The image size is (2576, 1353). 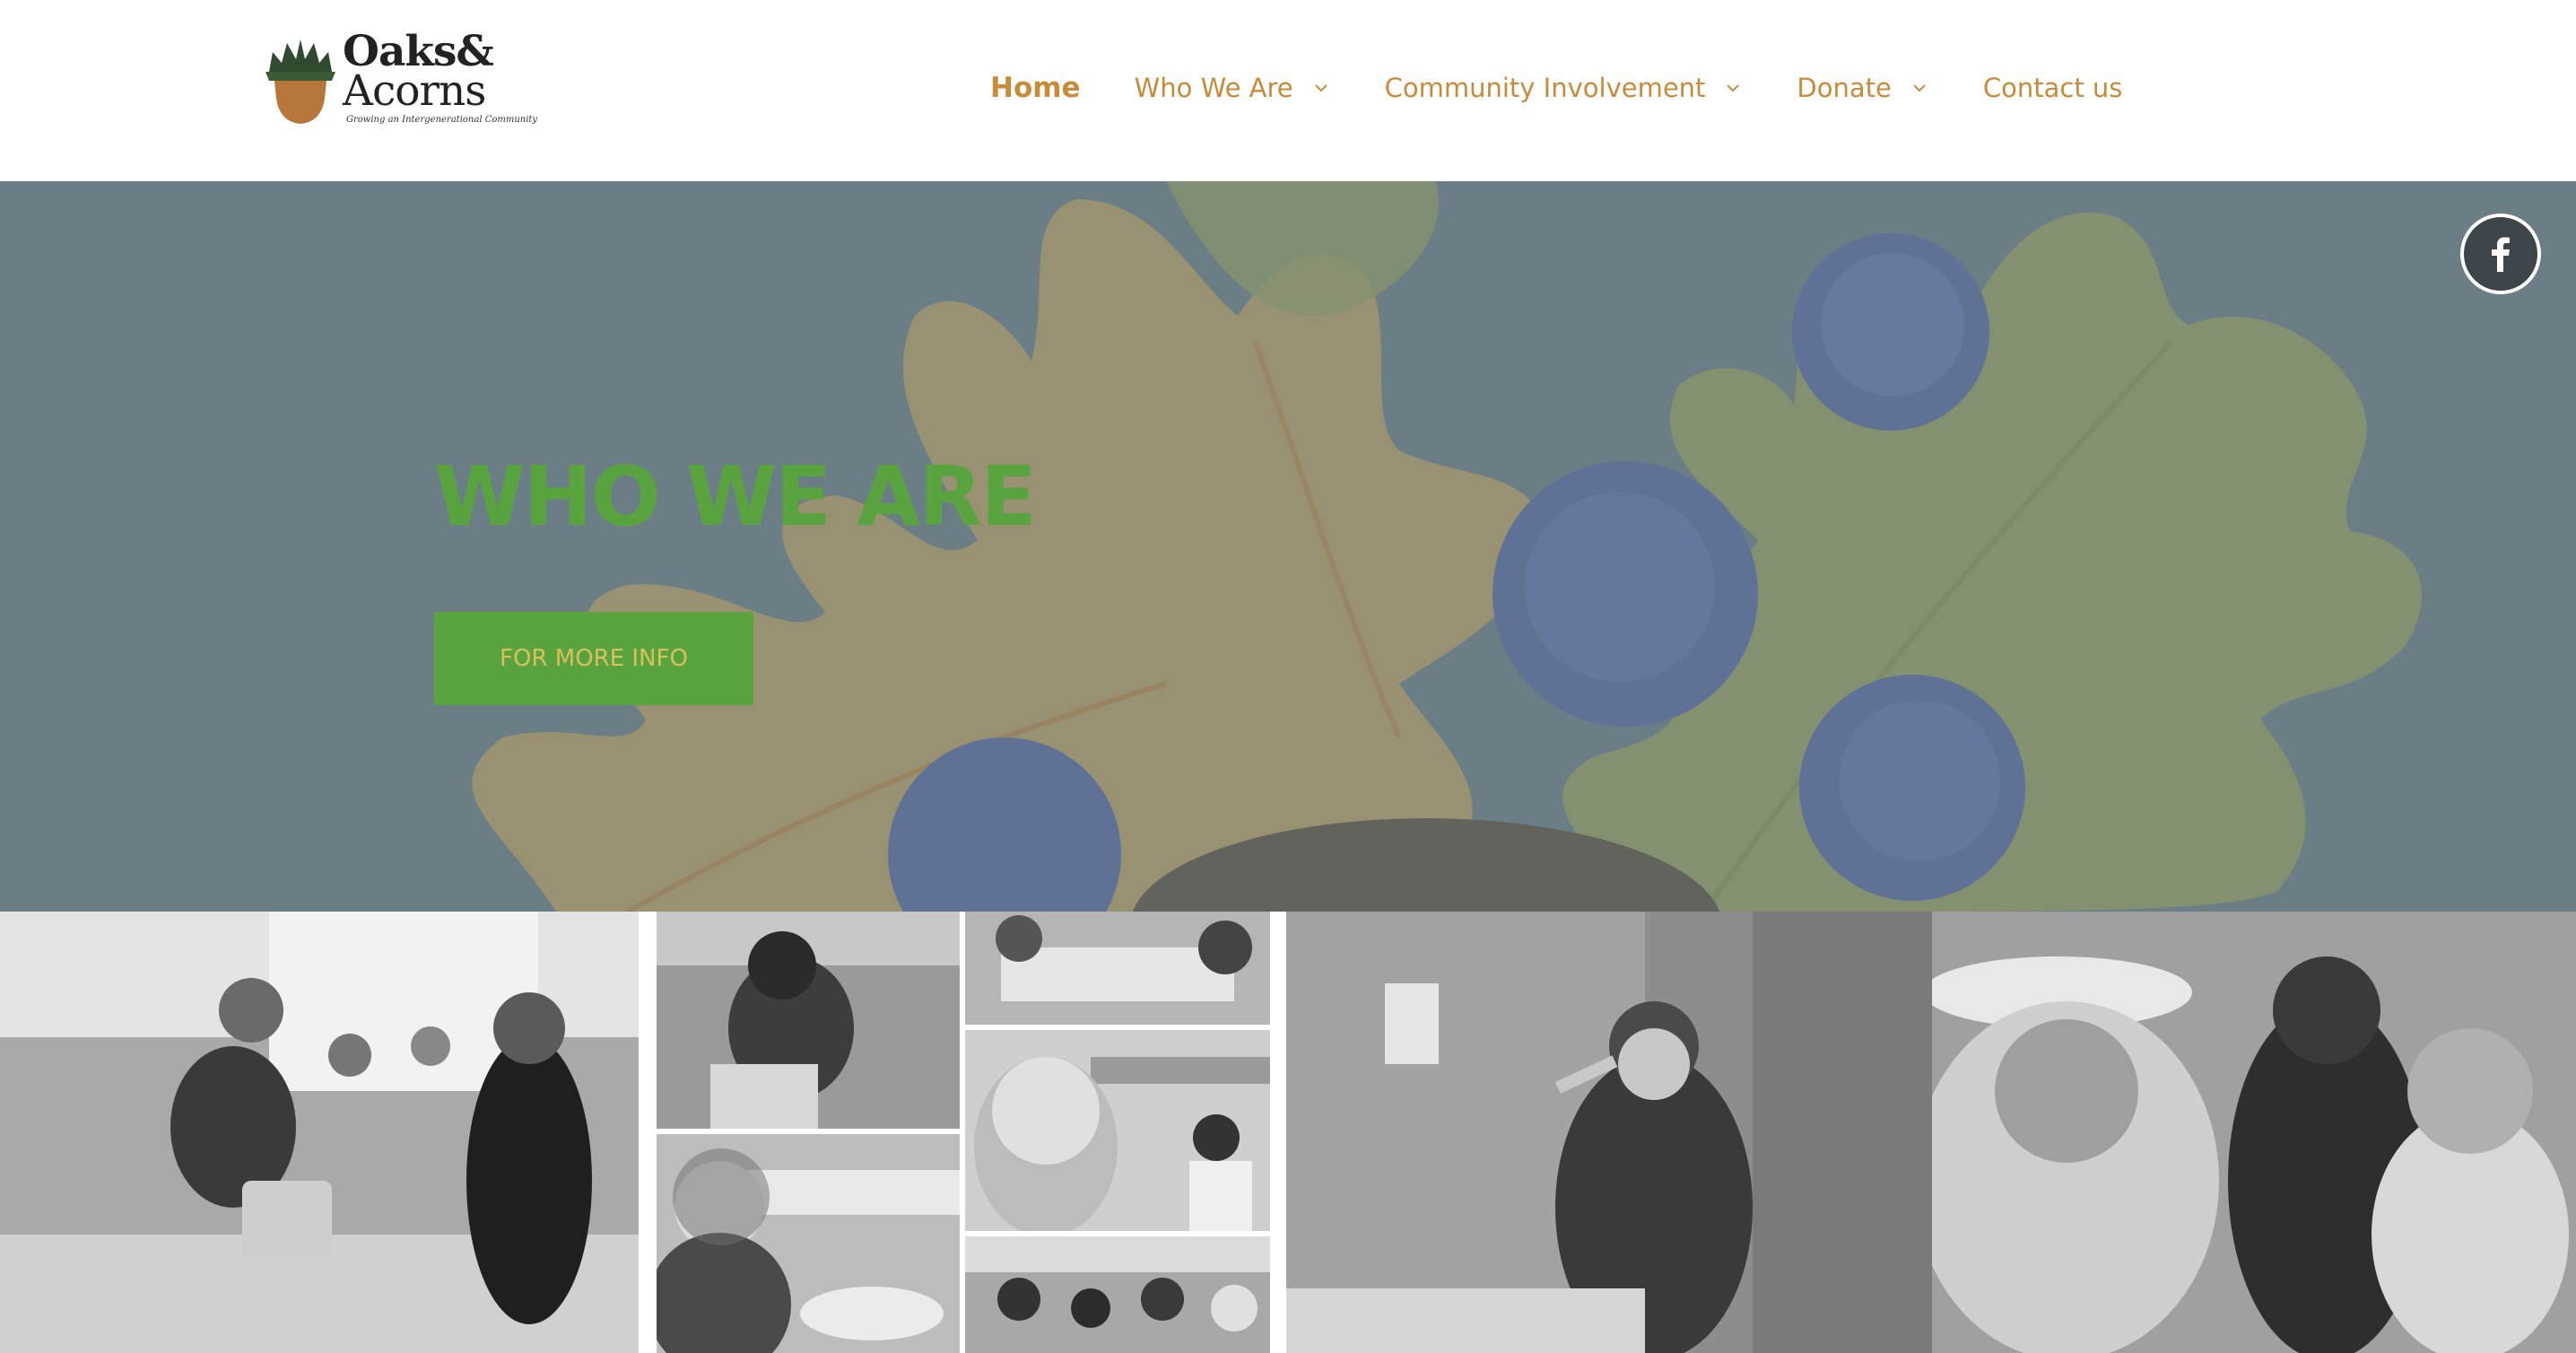 What do you see at coordinates (808, 1243) in the screenshot?
I see `smiling-woman-photo` at bounding box center [808, 1243].